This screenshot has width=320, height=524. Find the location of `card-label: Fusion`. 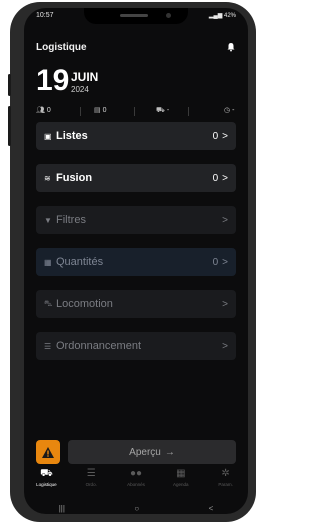

card-label: Fusion is located at coordinates (74, 178).